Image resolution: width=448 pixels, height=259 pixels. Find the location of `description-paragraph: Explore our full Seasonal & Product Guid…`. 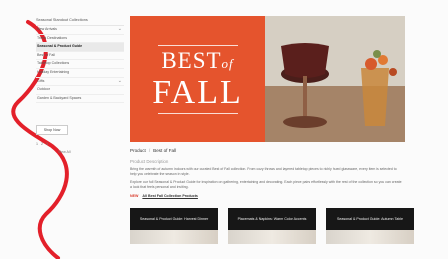

description-paragraph: Explore our full Seasonal & Product Guid… is located at coordinates (266, 184).